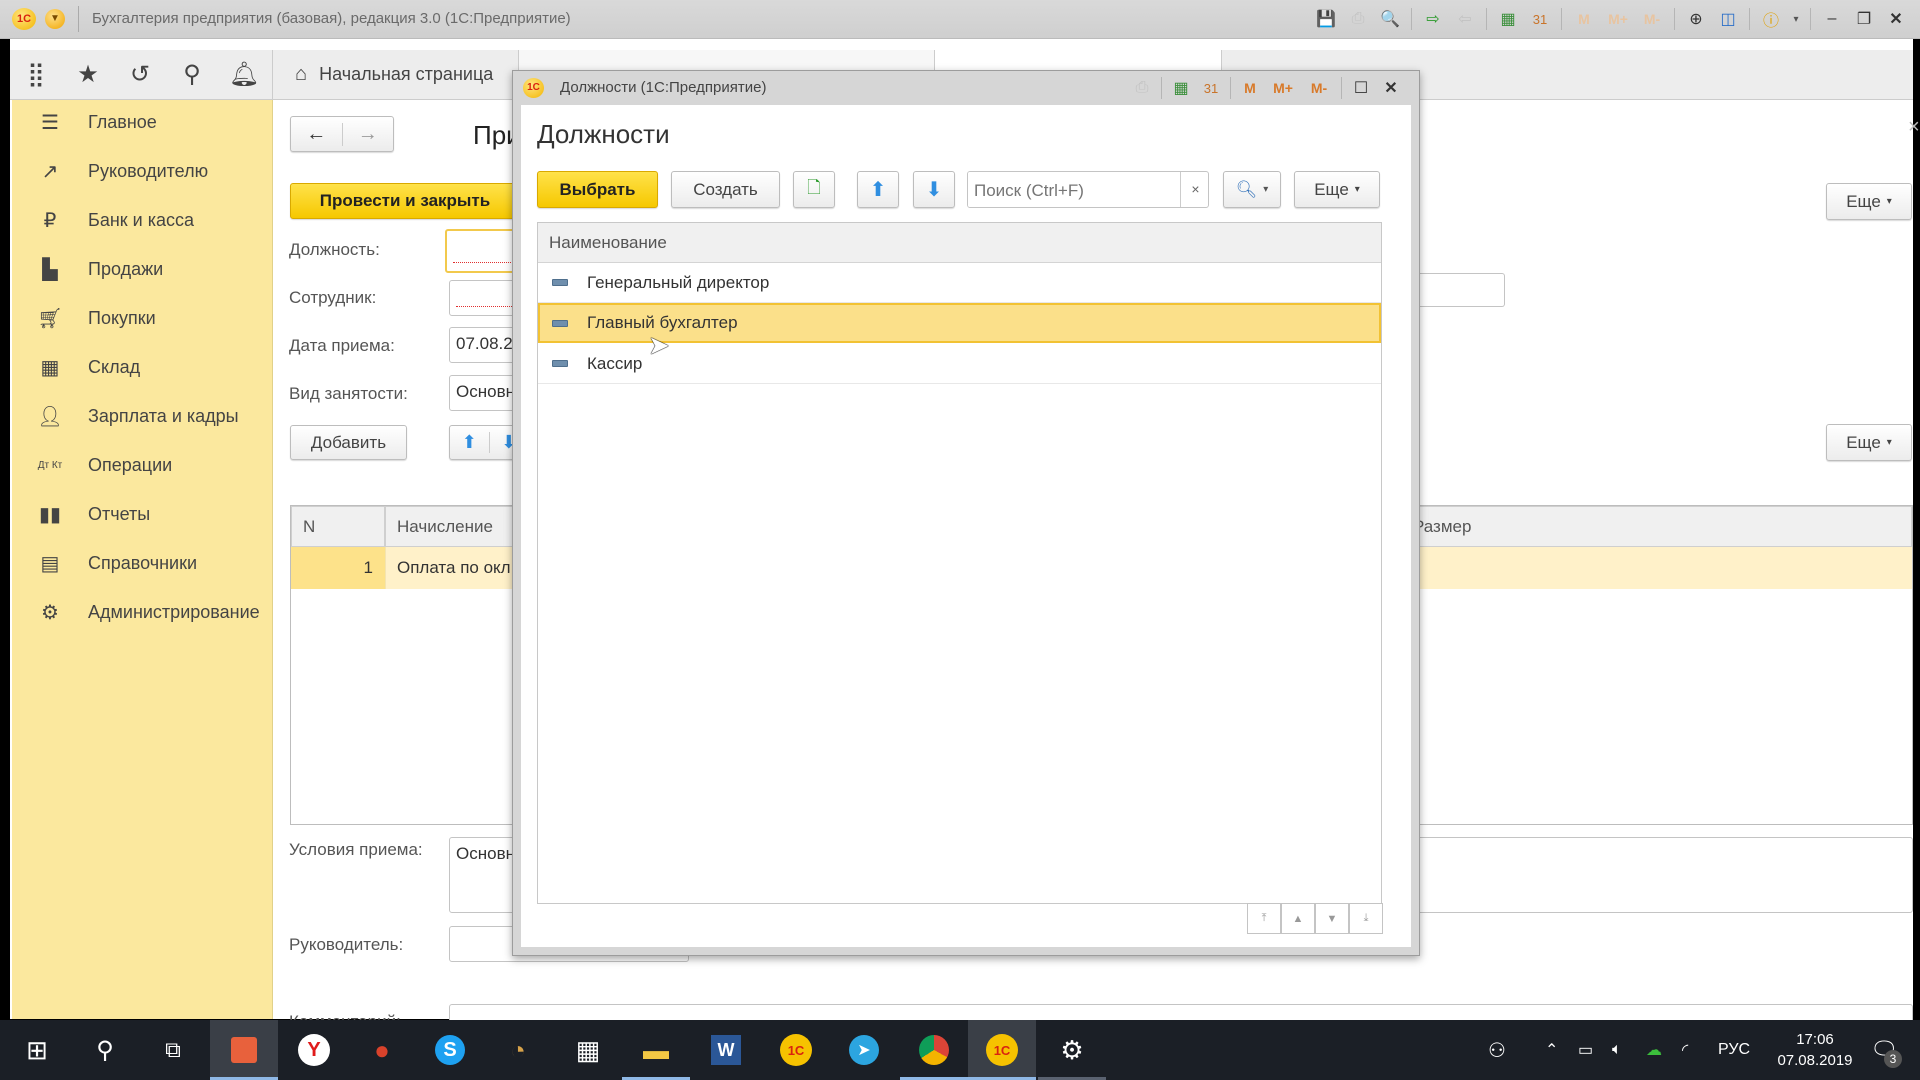 The image size is (1920, 1080). What do you see at coordinates (140, 74) in the screenshot?
I see `history-icon: ↺` at bounding box center [140, 74].